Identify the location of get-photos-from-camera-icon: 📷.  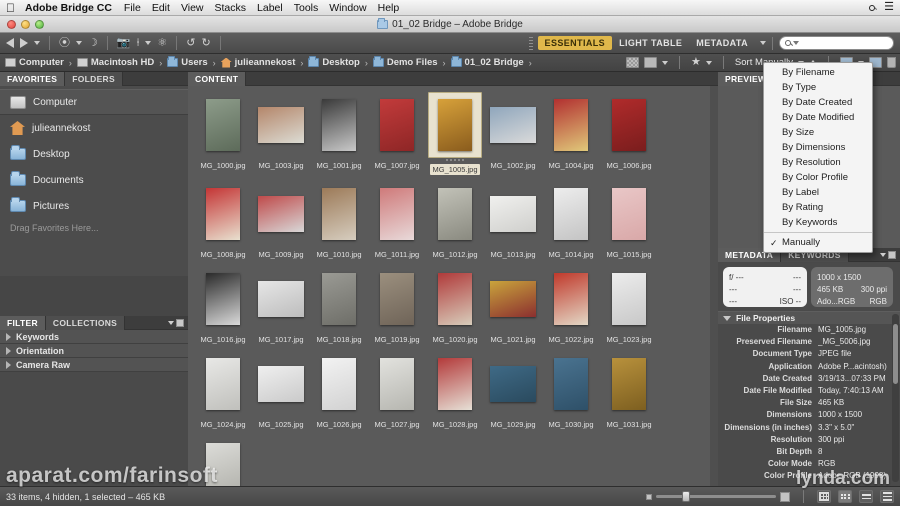
(124, 43).